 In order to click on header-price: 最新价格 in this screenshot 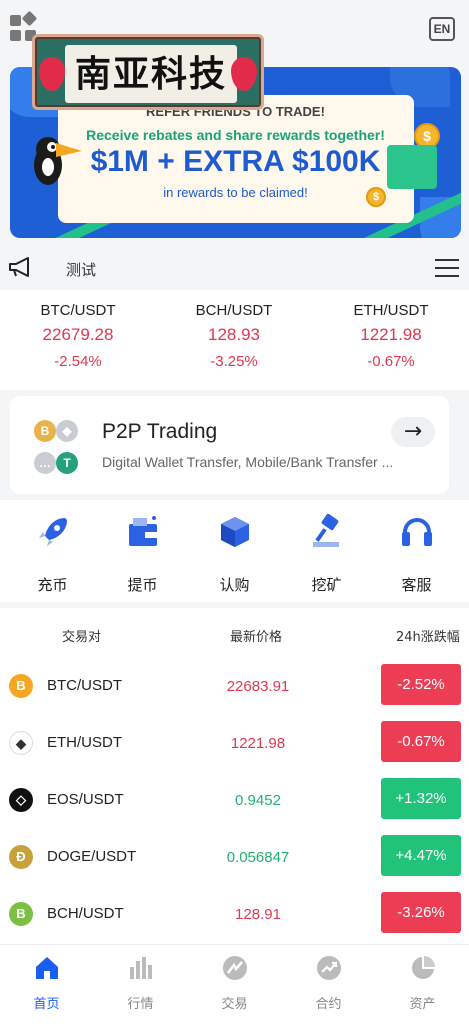, I will do `click(256, 637)`.